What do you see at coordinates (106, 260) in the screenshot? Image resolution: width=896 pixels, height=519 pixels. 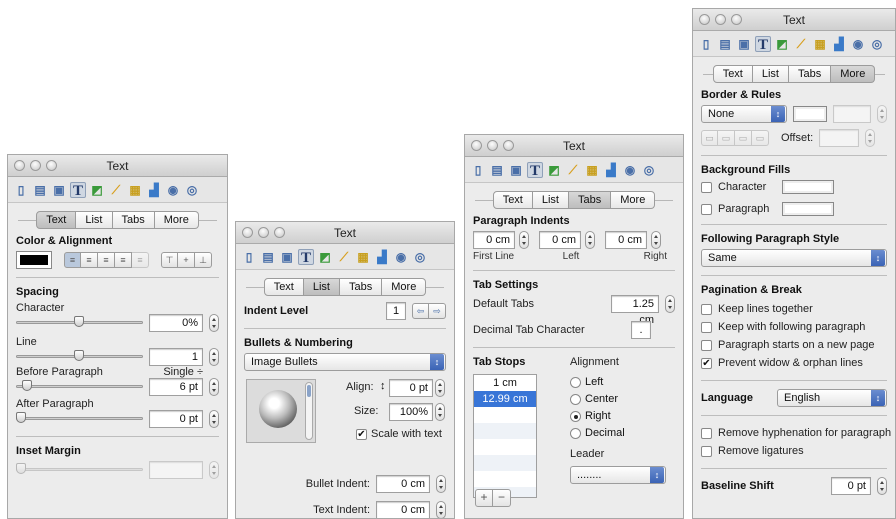 I see `align-right-icon: ≡` at bounding box center [106, 260].